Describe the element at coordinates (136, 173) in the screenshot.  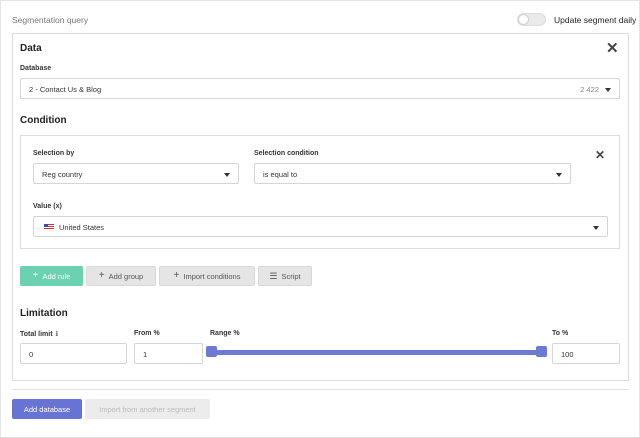
I see `selection-by-select: Reg country` at that location.